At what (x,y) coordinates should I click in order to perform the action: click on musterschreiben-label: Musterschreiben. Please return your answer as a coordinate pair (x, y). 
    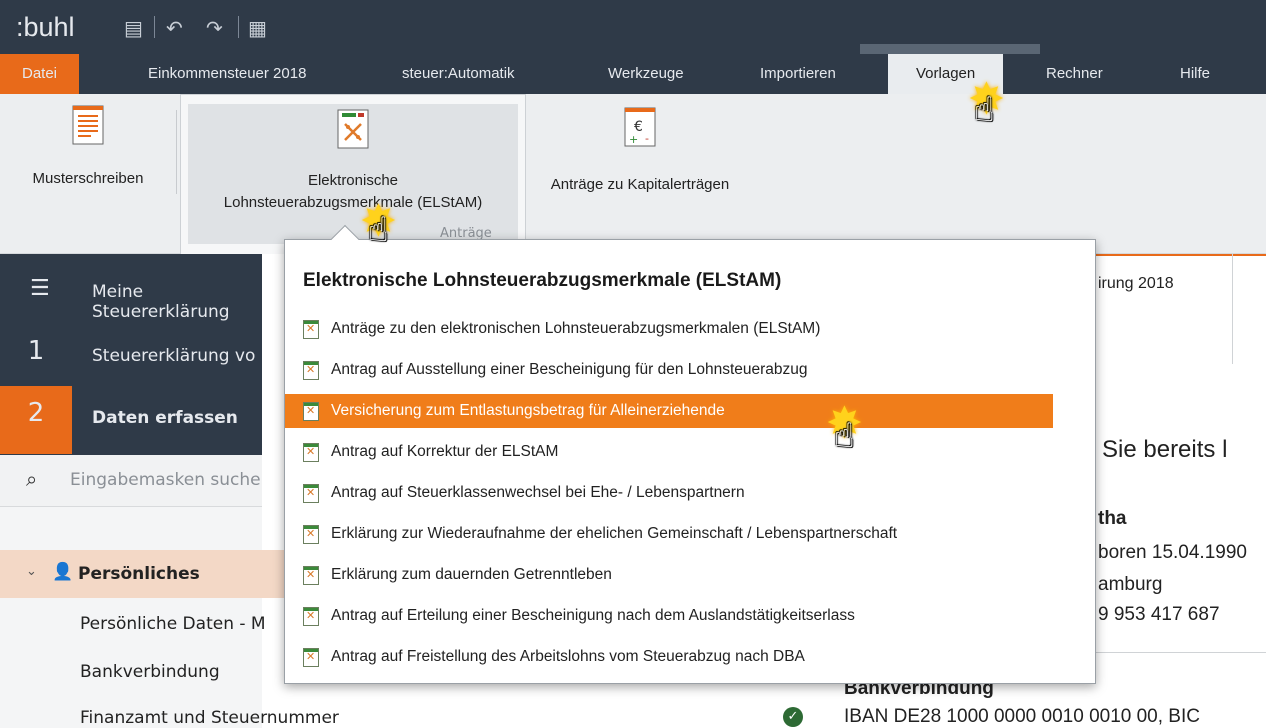
    Looking at the image, I should click on (88, 178).